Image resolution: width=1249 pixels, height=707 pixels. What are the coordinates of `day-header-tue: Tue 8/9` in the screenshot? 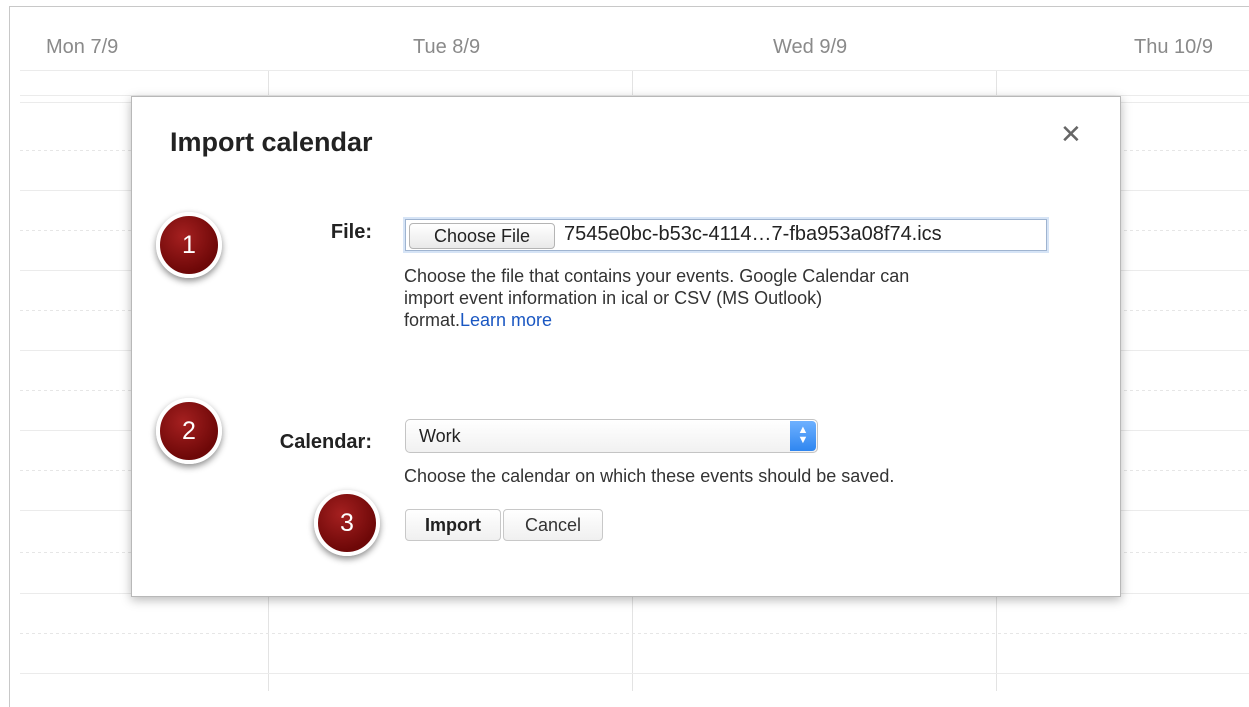 It's located at (446, 47).